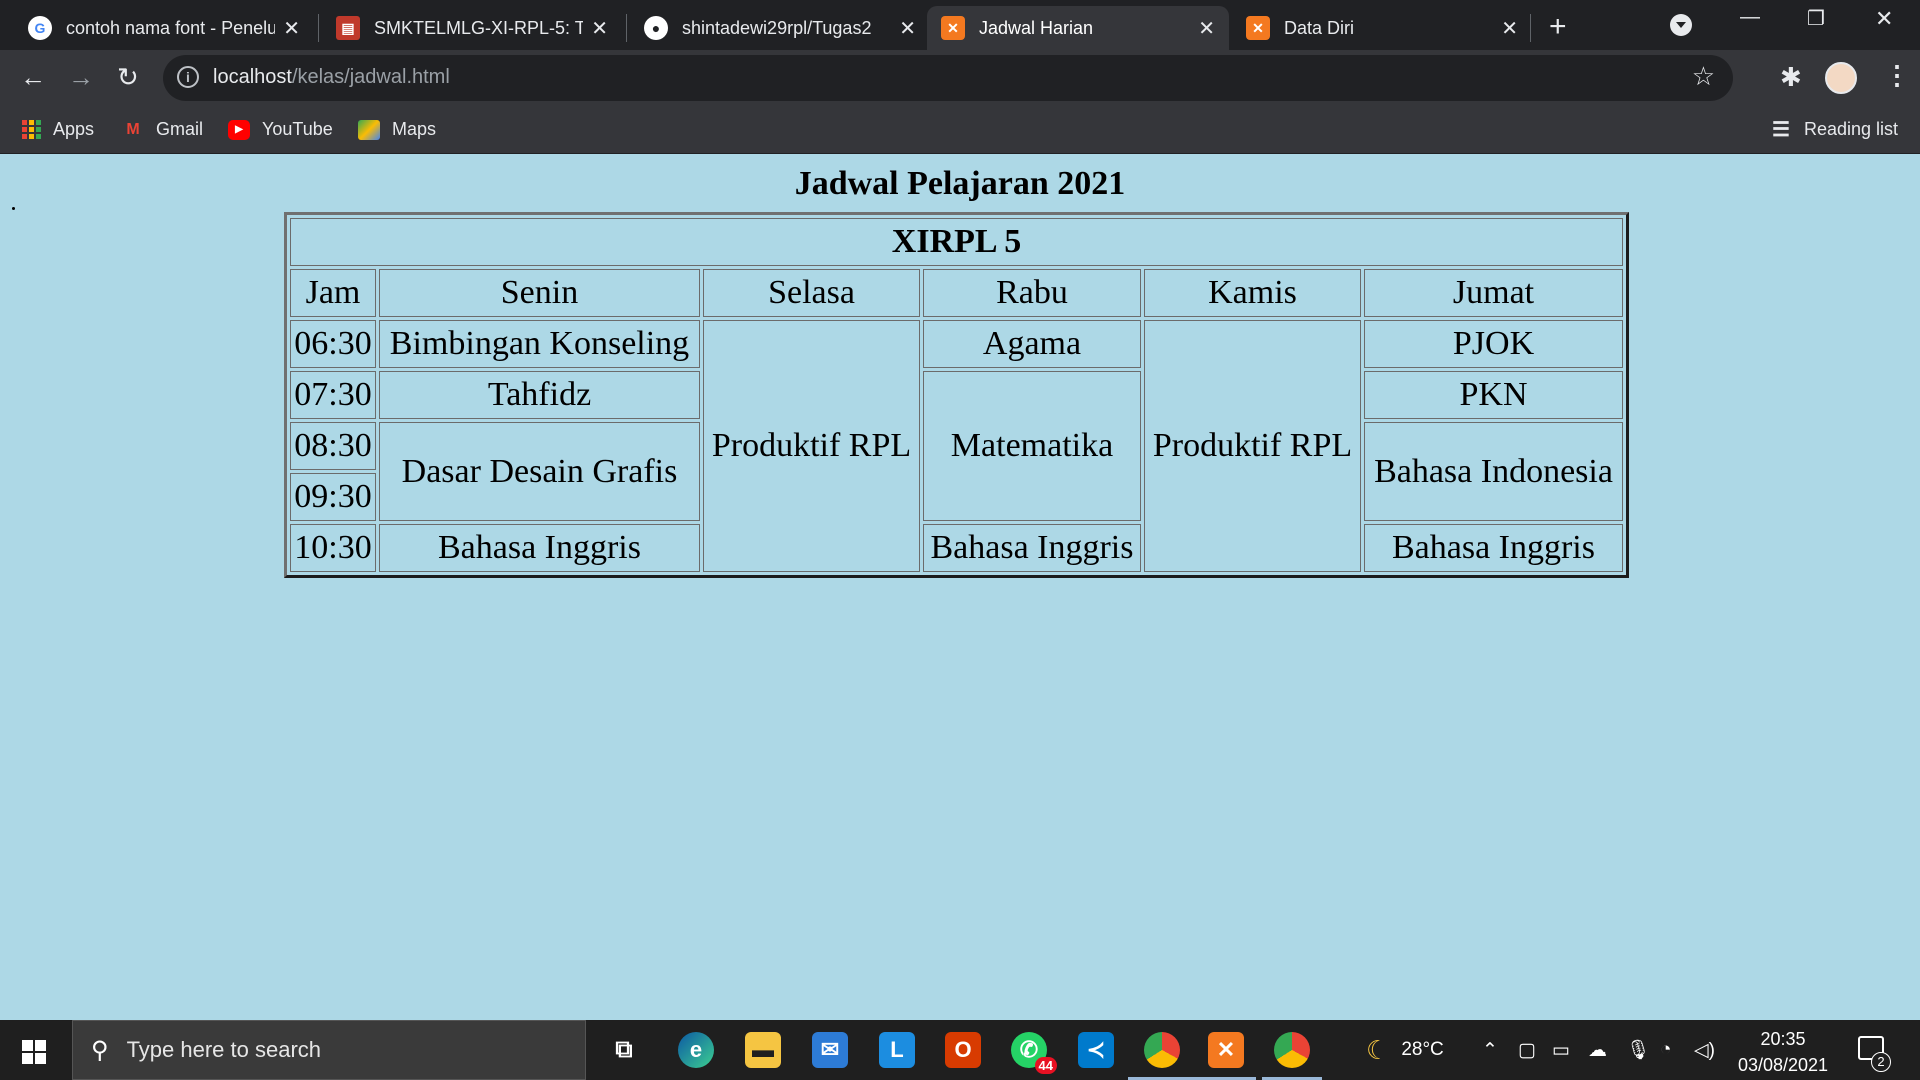 Image resolution: width=1920 pixels, height=1080 pixels. Describe the element at coordinates (1834, 130) in the screenshot. I see `reading-list-button: ☰ Reading list` at that location.